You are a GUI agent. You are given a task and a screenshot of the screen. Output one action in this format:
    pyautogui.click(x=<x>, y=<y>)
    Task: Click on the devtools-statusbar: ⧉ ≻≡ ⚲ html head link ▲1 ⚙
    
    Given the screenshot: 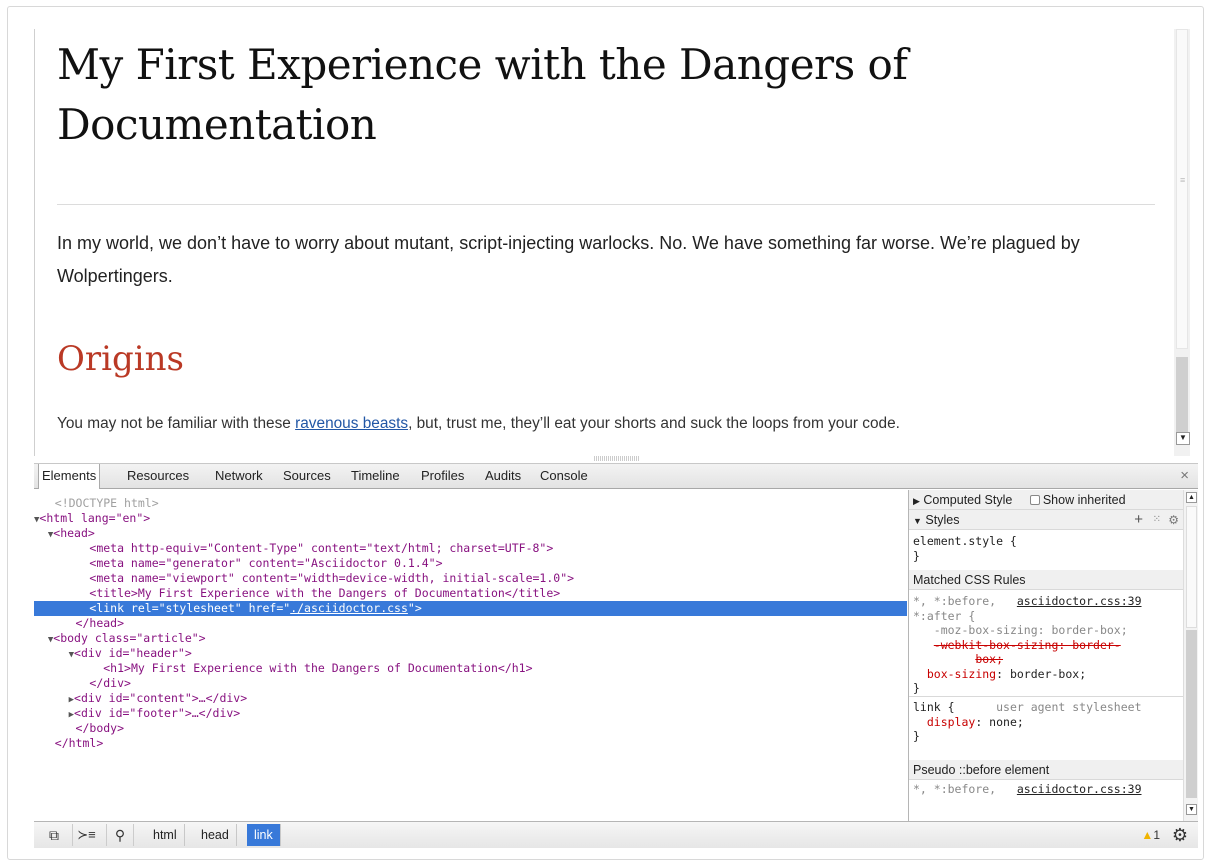 What is the action you would take?
    pyautogui.click(x=616, y=834)
    